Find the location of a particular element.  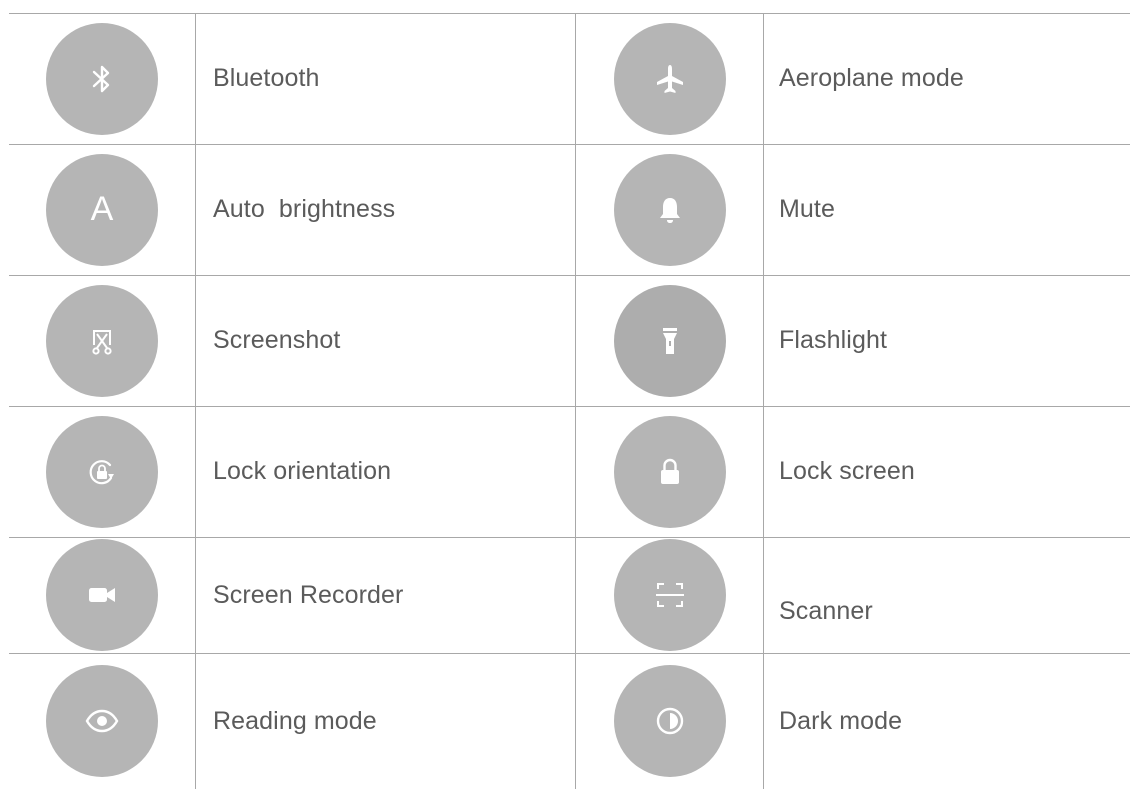

screen-recorder-label: Screen Recorder is located at coordinates (308, 594).